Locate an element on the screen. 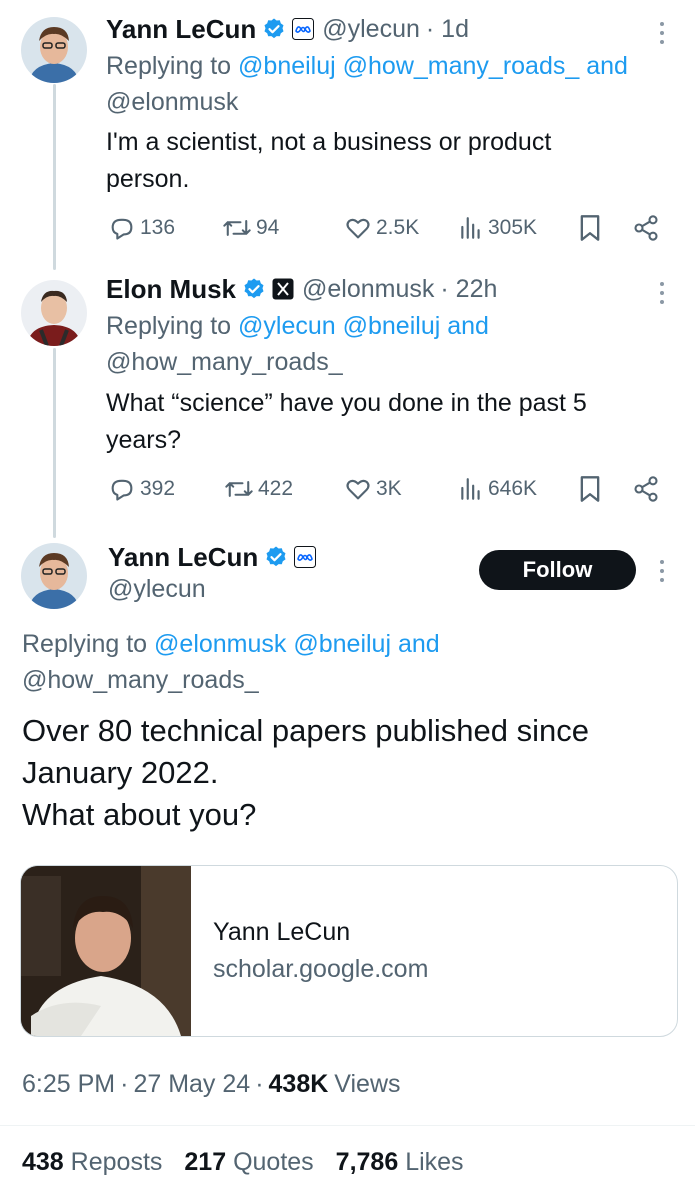 The image size is (695, 1200). replying-to: Replying to @ylecun @bneiluj and is located at coordinates (297, 326).